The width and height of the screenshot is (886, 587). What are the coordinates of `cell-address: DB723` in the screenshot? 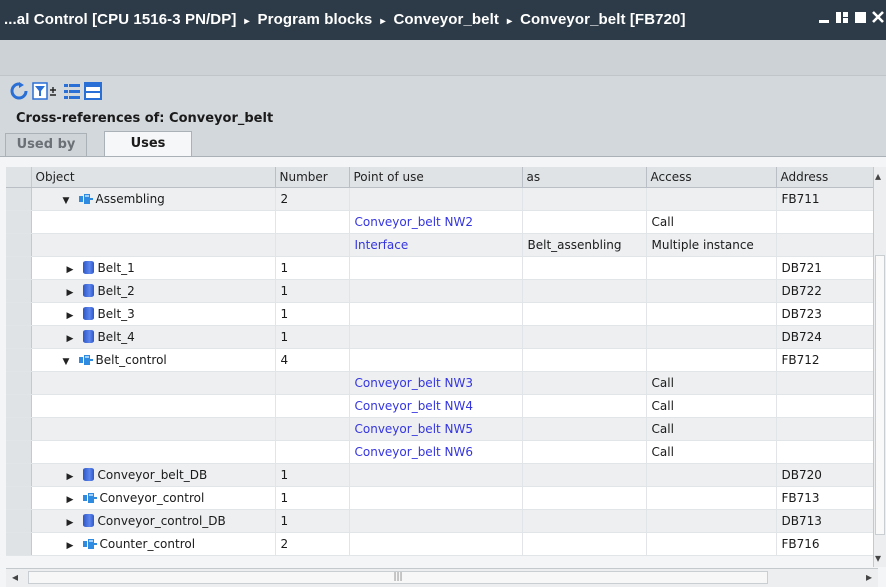 It's located at (827, 314).